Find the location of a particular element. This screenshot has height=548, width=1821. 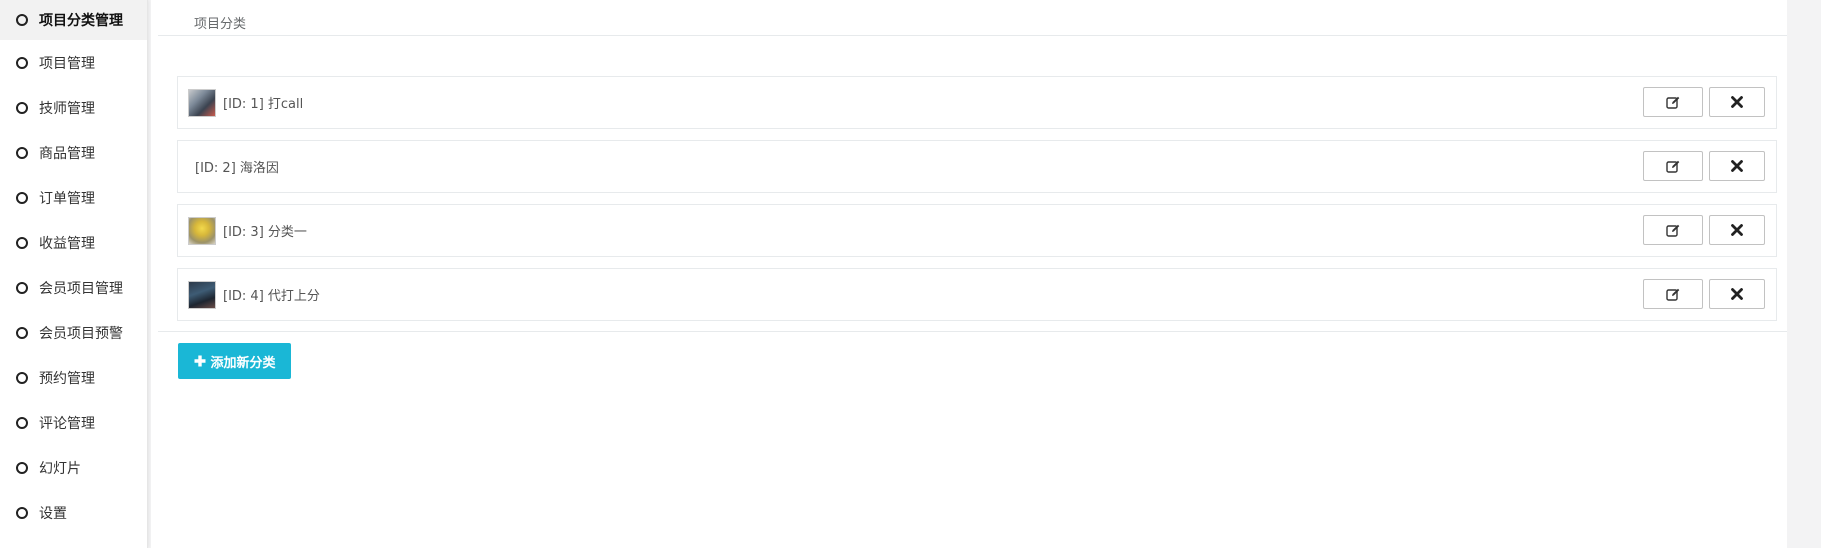

sidebar-item-label: 商品管理 is located at coordinates (67, 153).